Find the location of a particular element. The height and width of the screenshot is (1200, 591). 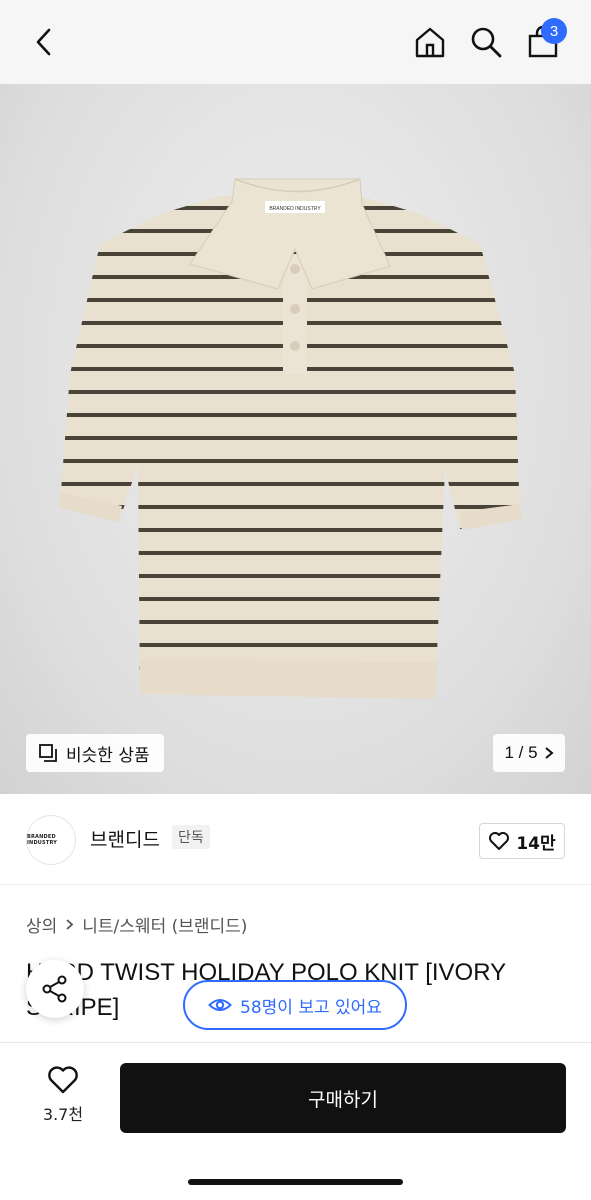

cart-button: 3 is located at coordinates (545, 40).